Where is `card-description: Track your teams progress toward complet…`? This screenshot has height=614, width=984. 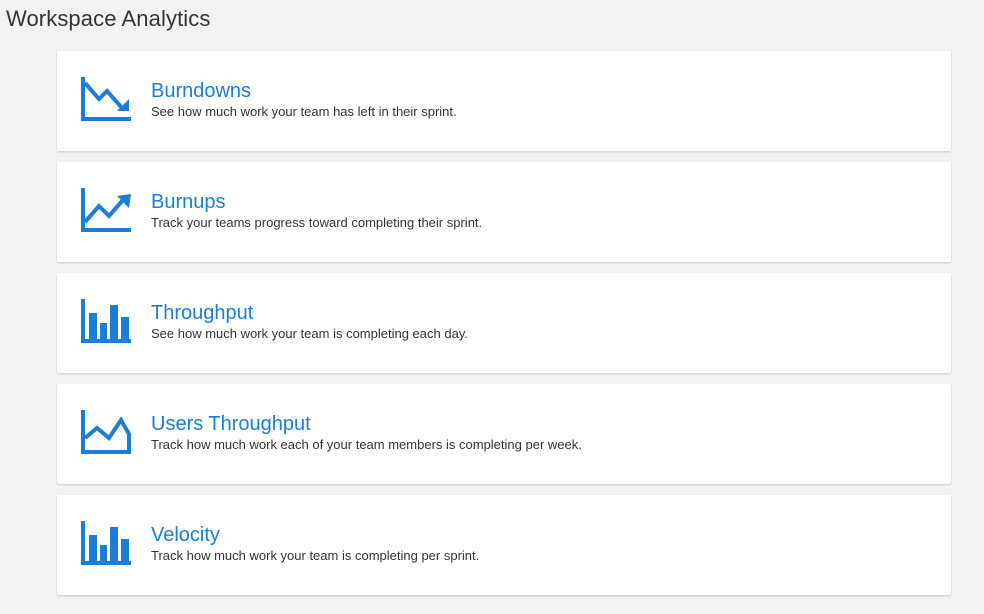 card-description: Track your teams progress toward complet… is located at coordinates (317, 222).